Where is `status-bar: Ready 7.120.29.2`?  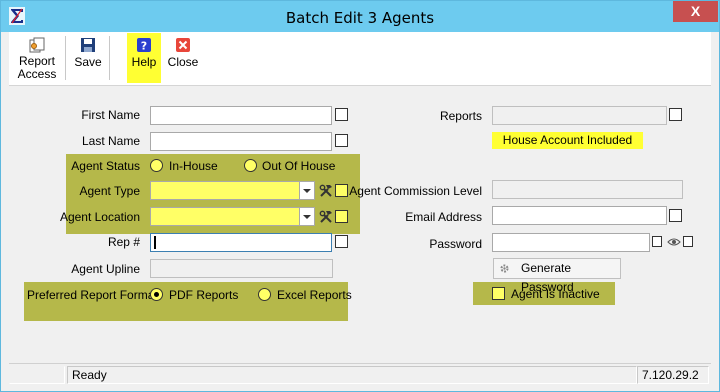 status-bar: Ready 7.120.29.2 is located at coordinates (360, 374).